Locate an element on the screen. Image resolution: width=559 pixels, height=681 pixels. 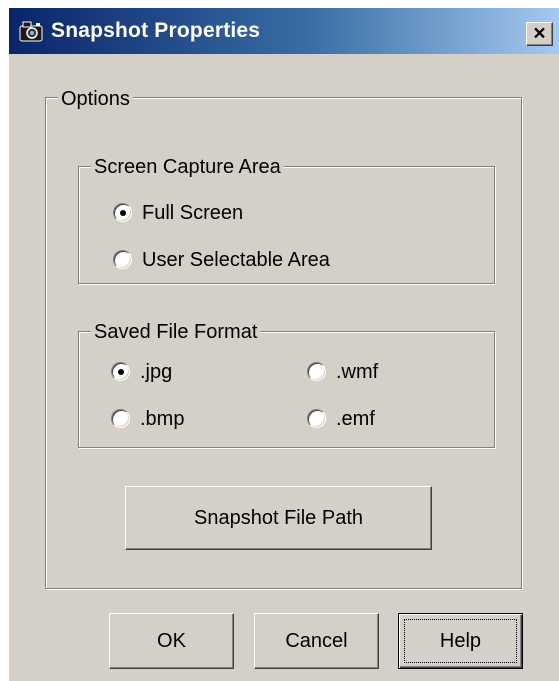
radio-emf: .emf is located at coordinates (367, 419).